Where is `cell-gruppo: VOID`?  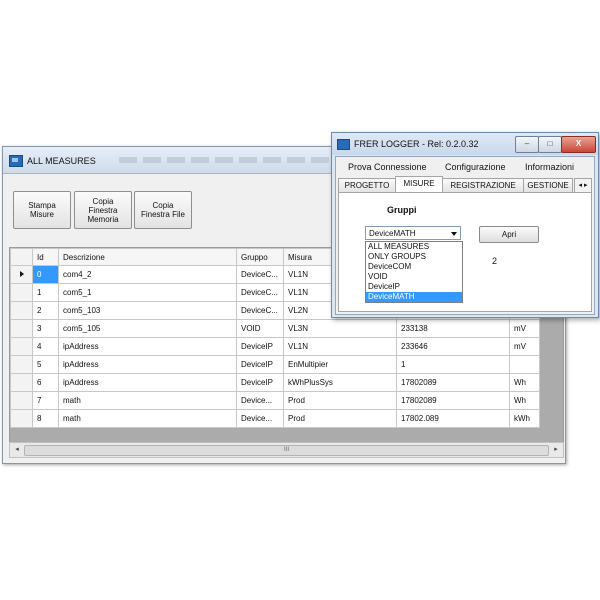
cell-gruppo: VOID is located at coordinates (260, 328).